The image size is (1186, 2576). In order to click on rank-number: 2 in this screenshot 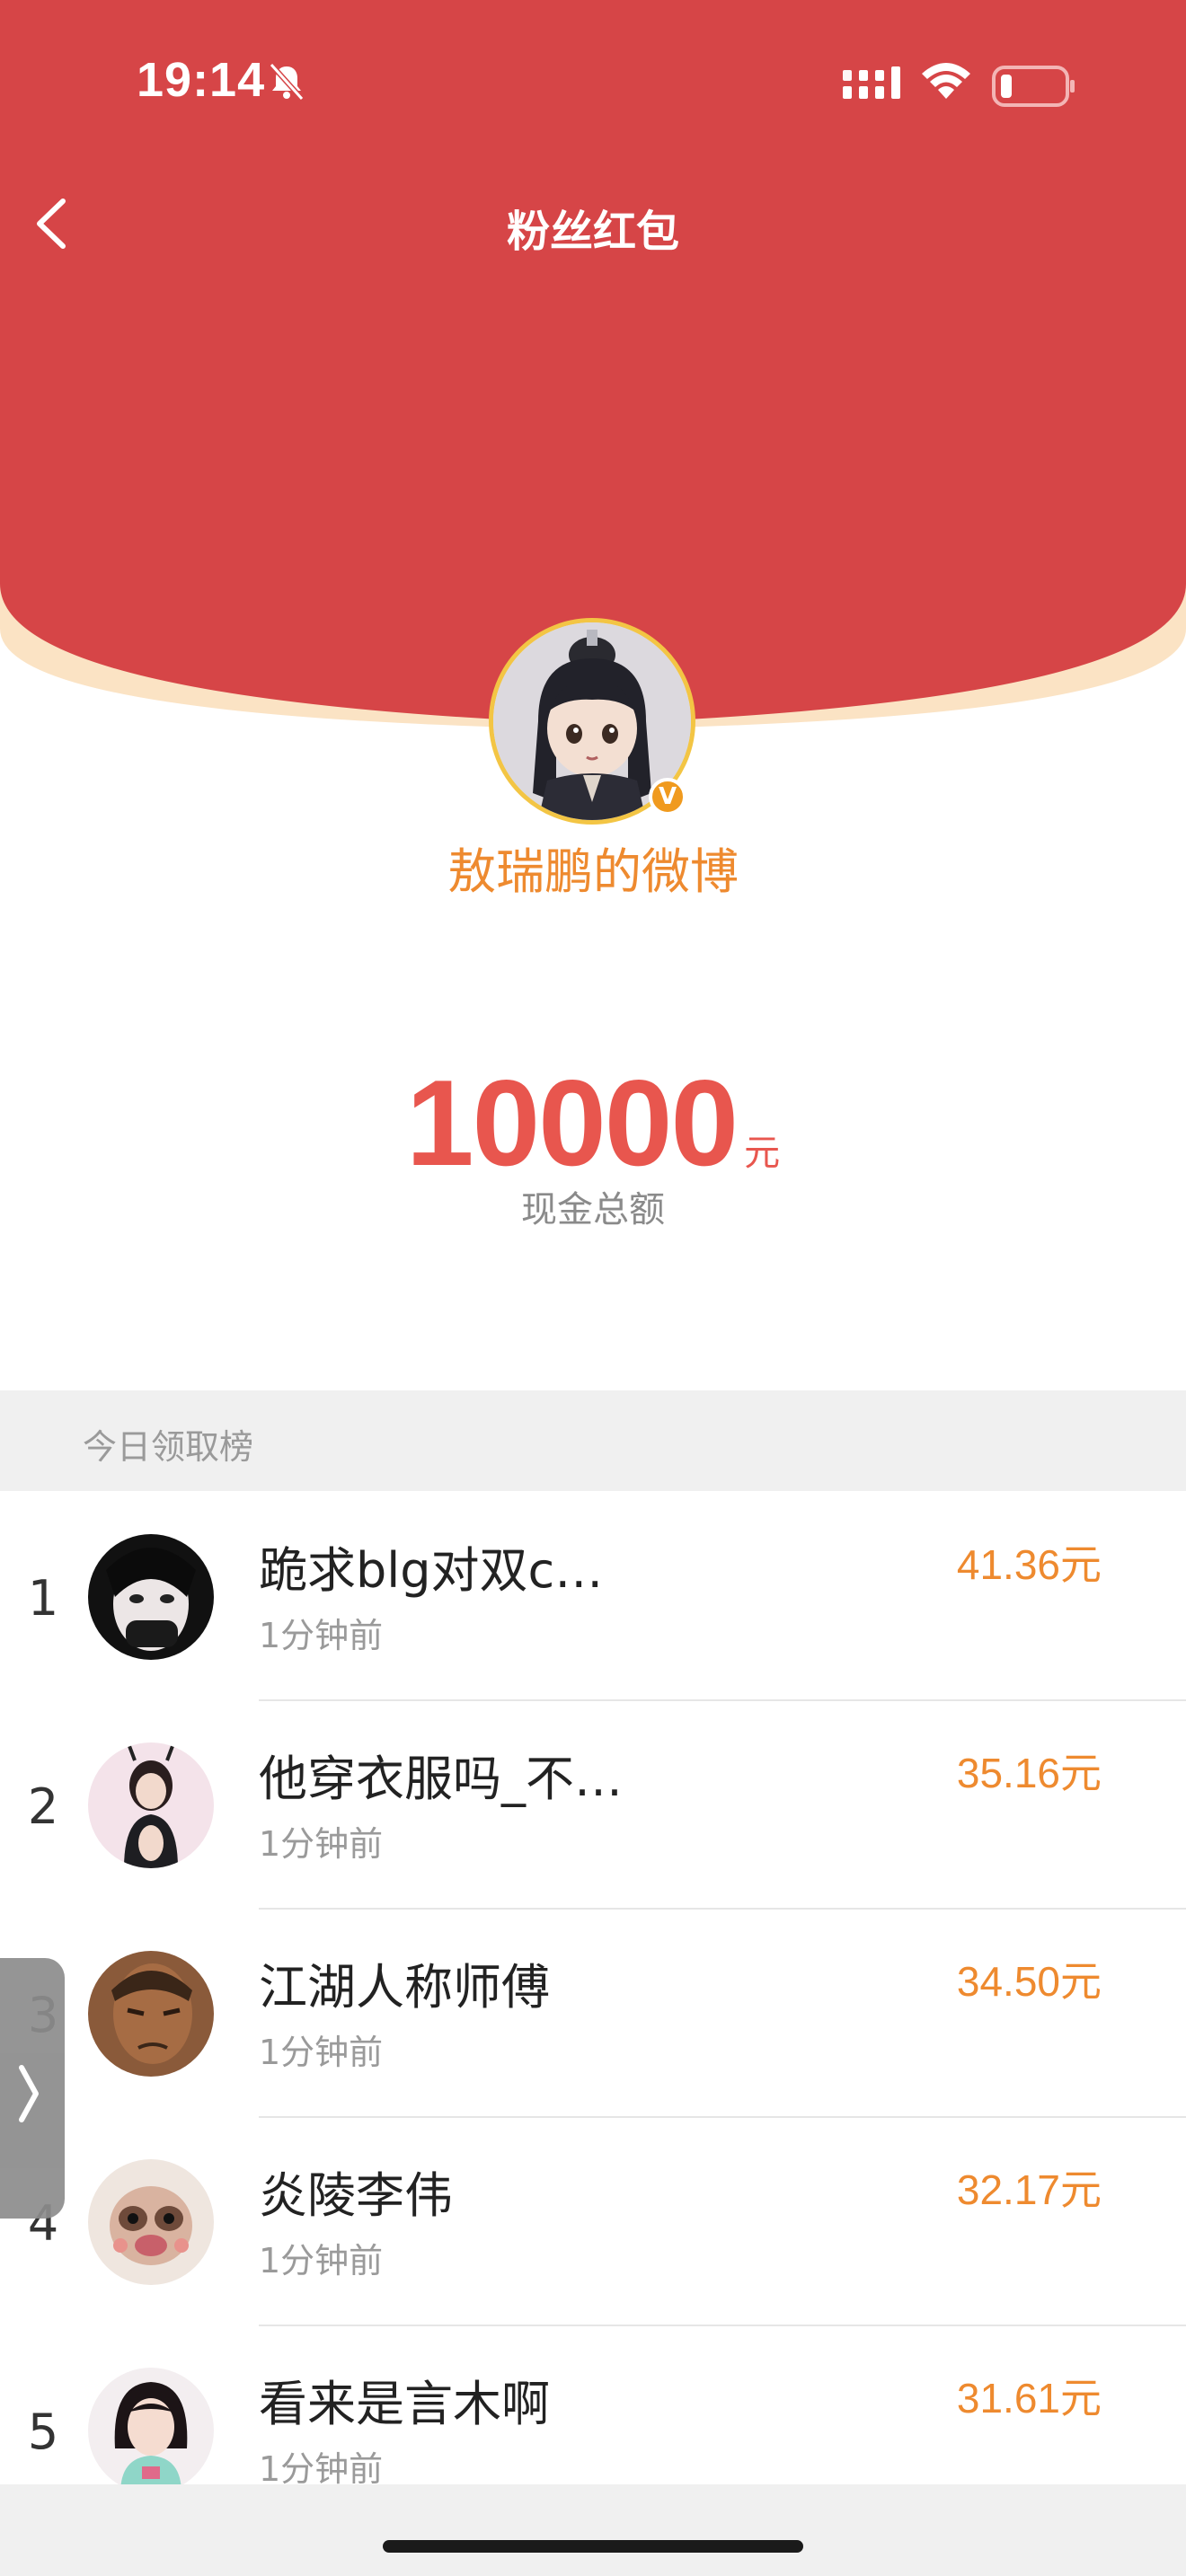, I will do `click(43, 1806)`.